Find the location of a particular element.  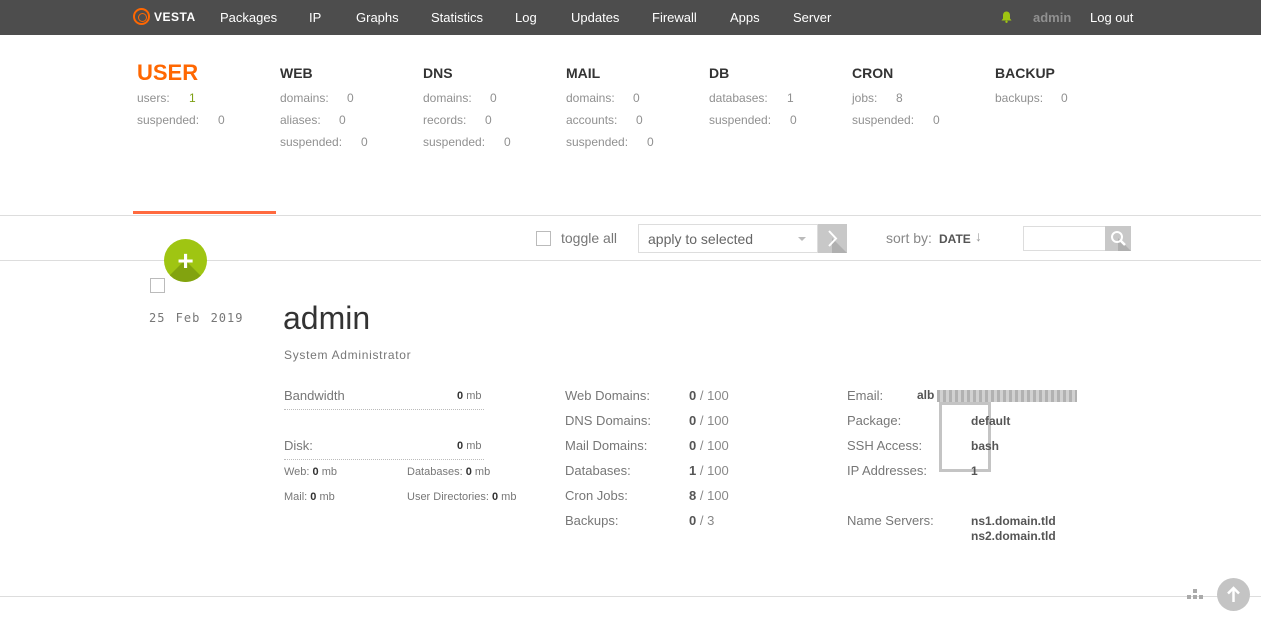

nav-graphs: Graphs is located at coordinates (377, 17).